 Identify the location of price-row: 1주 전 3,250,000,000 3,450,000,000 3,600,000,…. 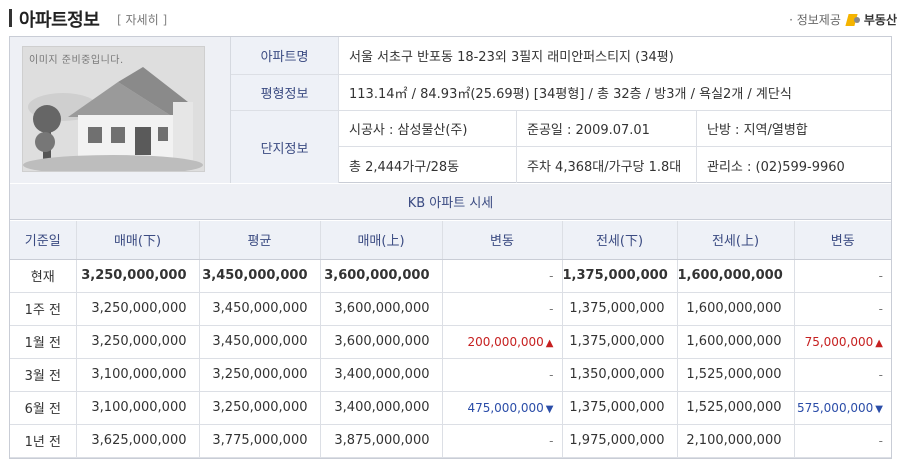
(450, 309).